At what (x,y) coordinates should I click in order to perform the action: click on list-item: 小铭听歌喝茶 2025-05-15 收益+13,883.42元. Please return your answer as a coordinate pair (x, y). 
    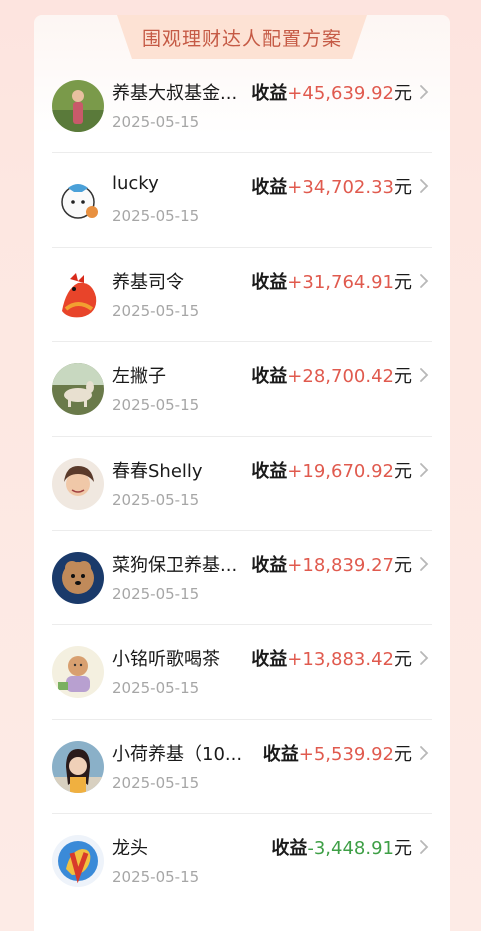
    Looking at the image, I should click on (242, 672).